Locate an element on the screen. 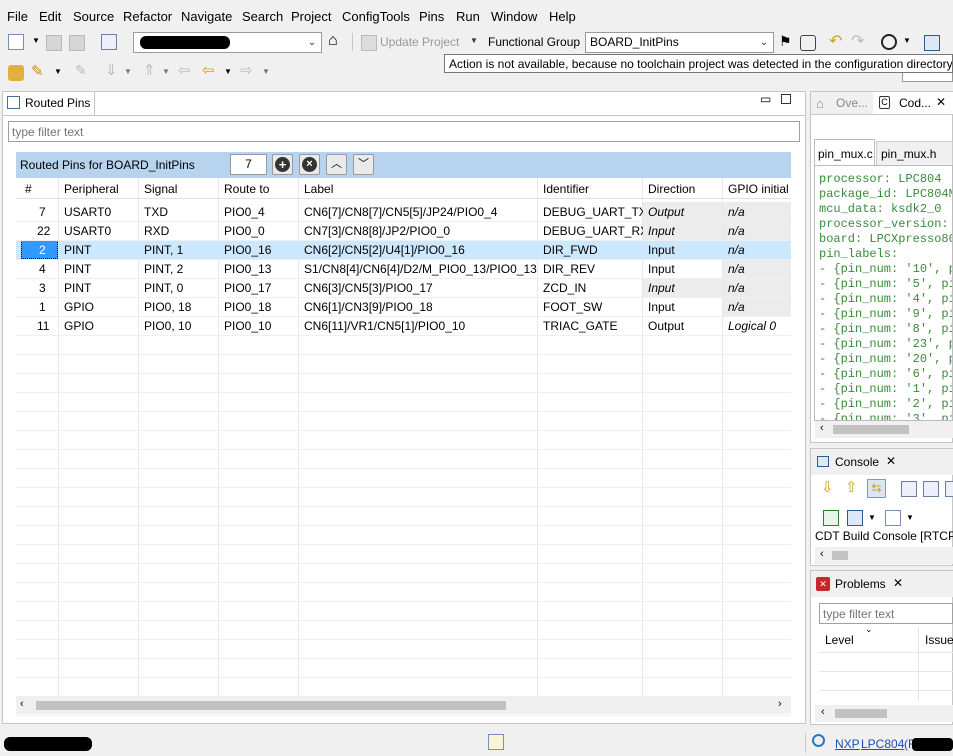  col-route-to: Route to is located at coordinates (246, 189).